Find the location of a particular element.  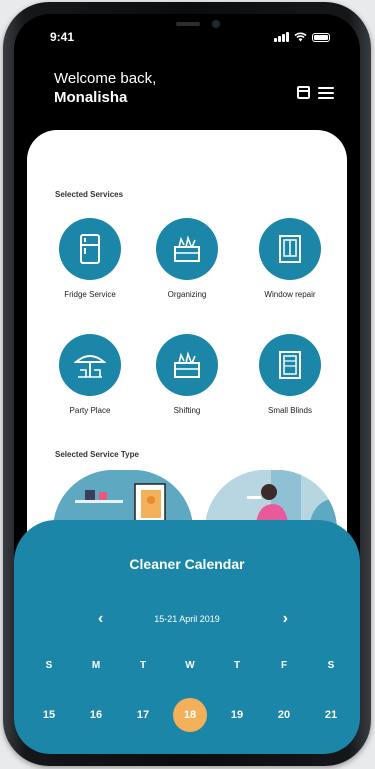

date-cell: 15 is located at coordinates (49, 715).